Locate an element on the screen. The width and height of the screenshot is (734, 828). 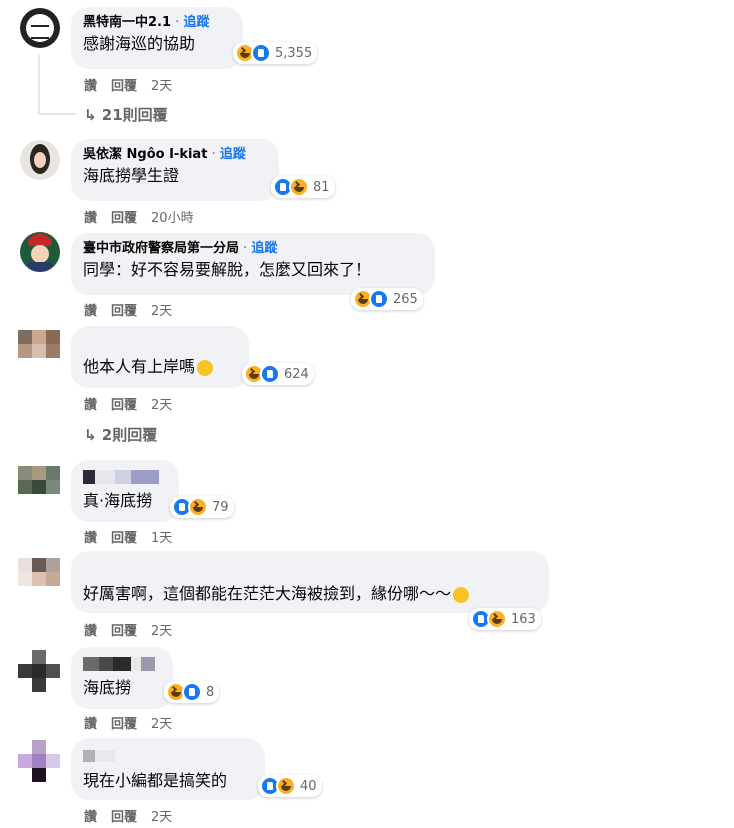
reaction-summary: 5,355 is located at coordinates (275, 53).